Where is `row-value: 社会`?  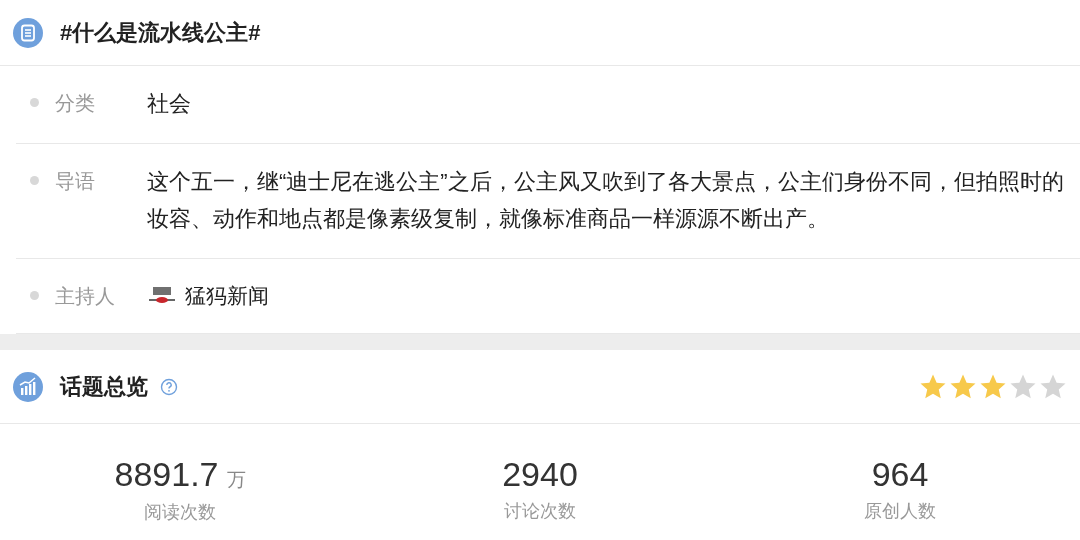
row-value: 社会 is located at coordinates (169, 104).